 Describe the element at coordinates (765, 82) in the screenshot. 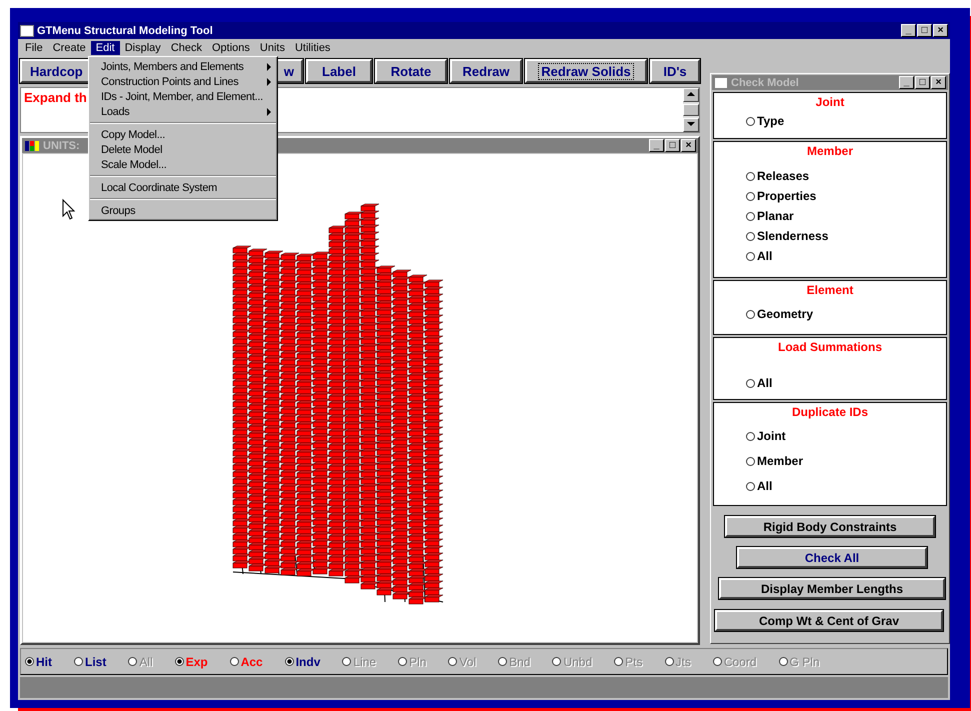

I see `check-model-title: Check Model` at that location.